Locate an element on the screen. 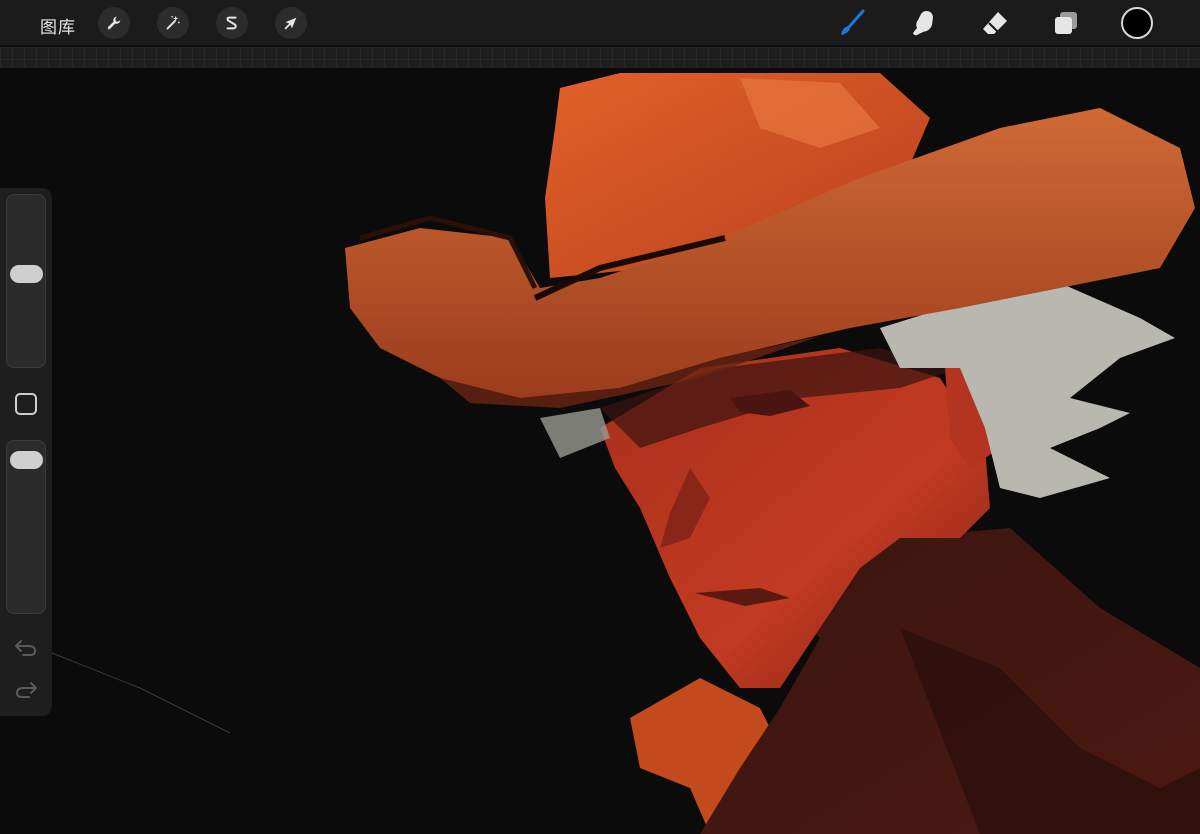  wrench-icon is located at coordinates (114, 23).